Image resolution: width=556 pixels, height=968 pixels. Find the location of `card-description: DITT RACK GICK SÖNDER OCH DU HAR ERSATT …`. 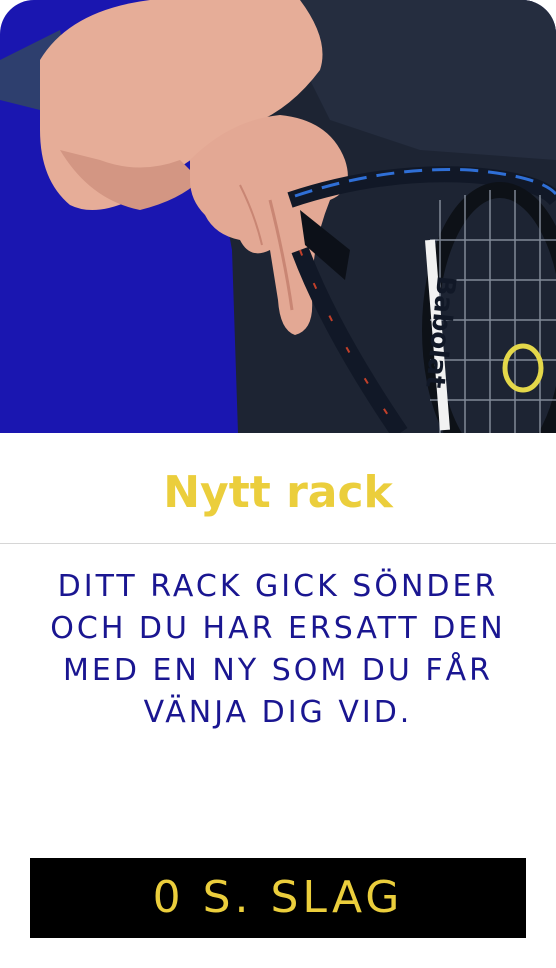

card-description: DITT RACK GICK SÖNDER OCH DU HAR ERSATT … is located at coordinates (278, 649).